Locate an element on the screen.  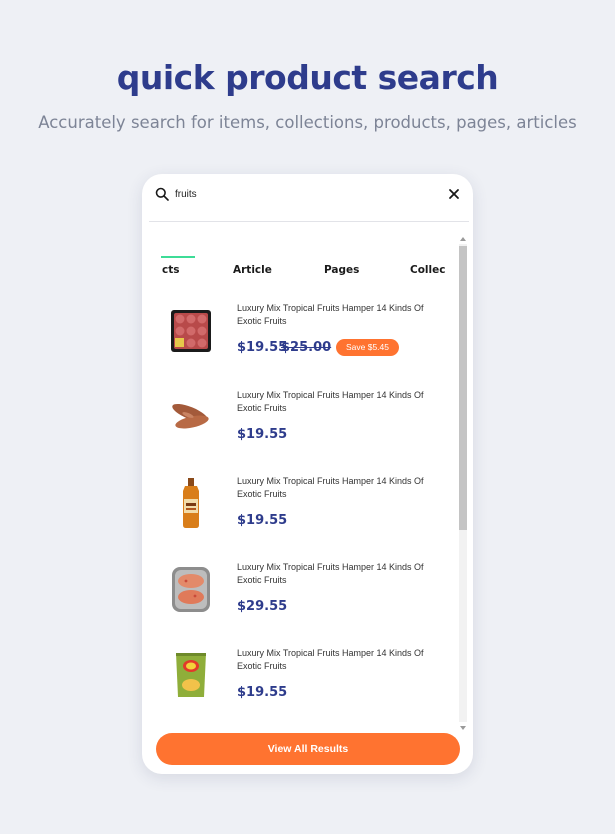
chips-bag-image is located at coordinates (191, 675).